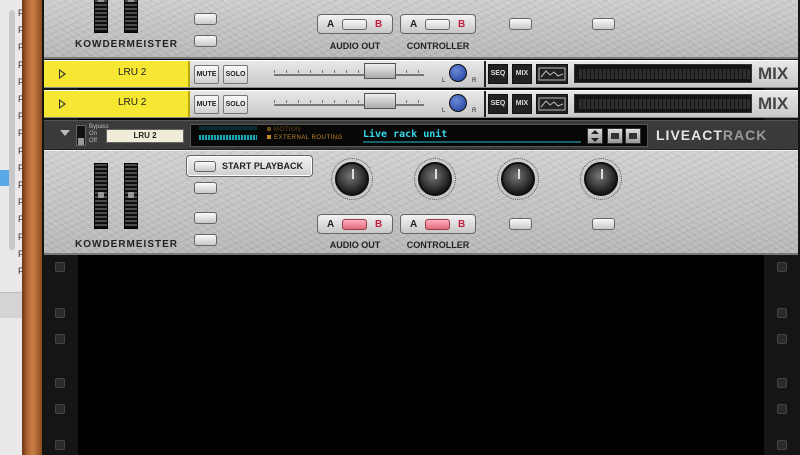  What do you see at coordinates (595, 140) in the screenshot?
I see `arrow-down-icon` at bounding box center [595, 140].